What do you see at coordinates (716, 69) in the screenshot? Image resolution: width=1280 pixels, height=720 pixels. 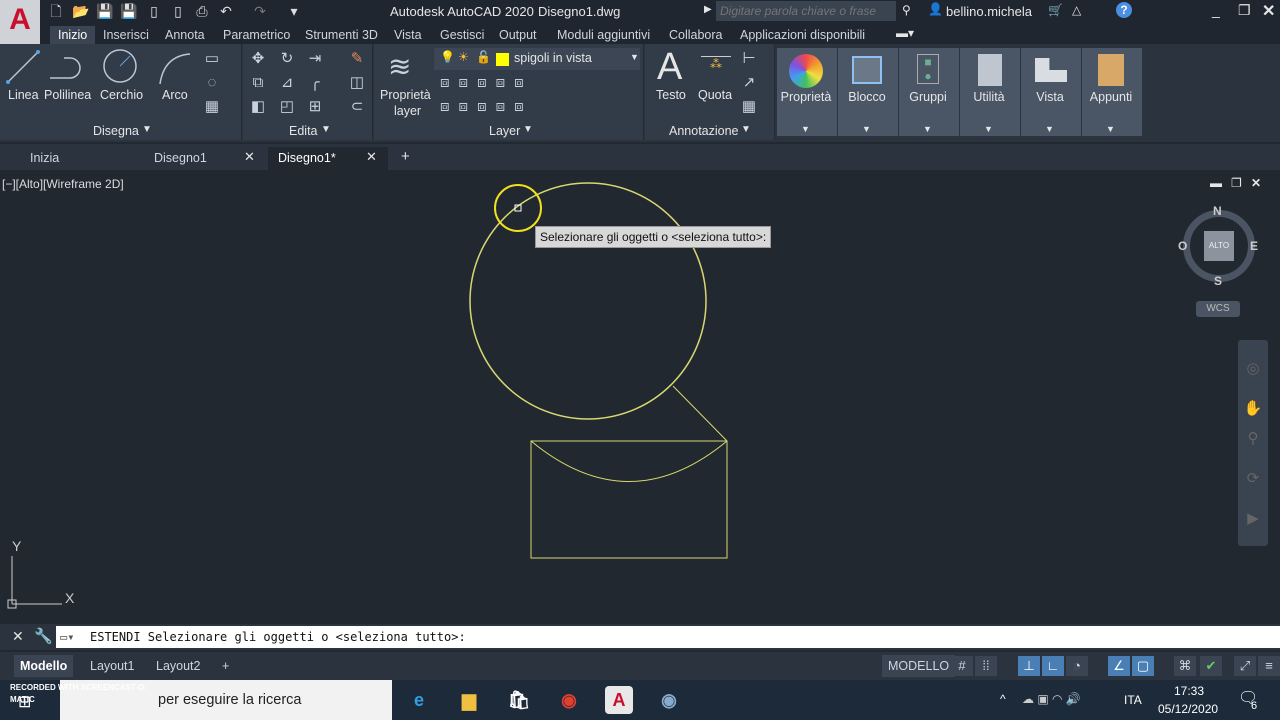 I see `dimension-icon: ⁂` at bounding box center [716, 69].